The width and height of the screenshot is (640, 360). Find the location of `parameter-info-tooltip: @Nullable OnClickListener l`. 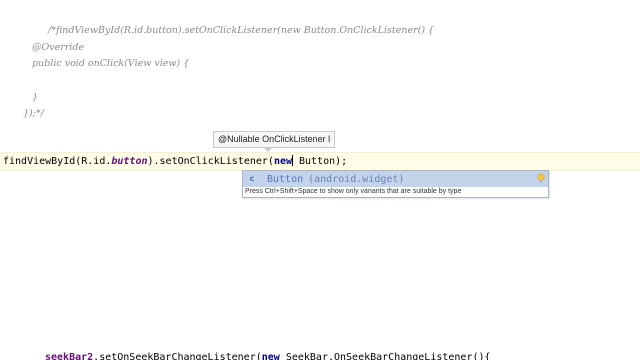

parameter-info-tooltip: @Nullable OnClickListener l is located at coordinates (274, 141).